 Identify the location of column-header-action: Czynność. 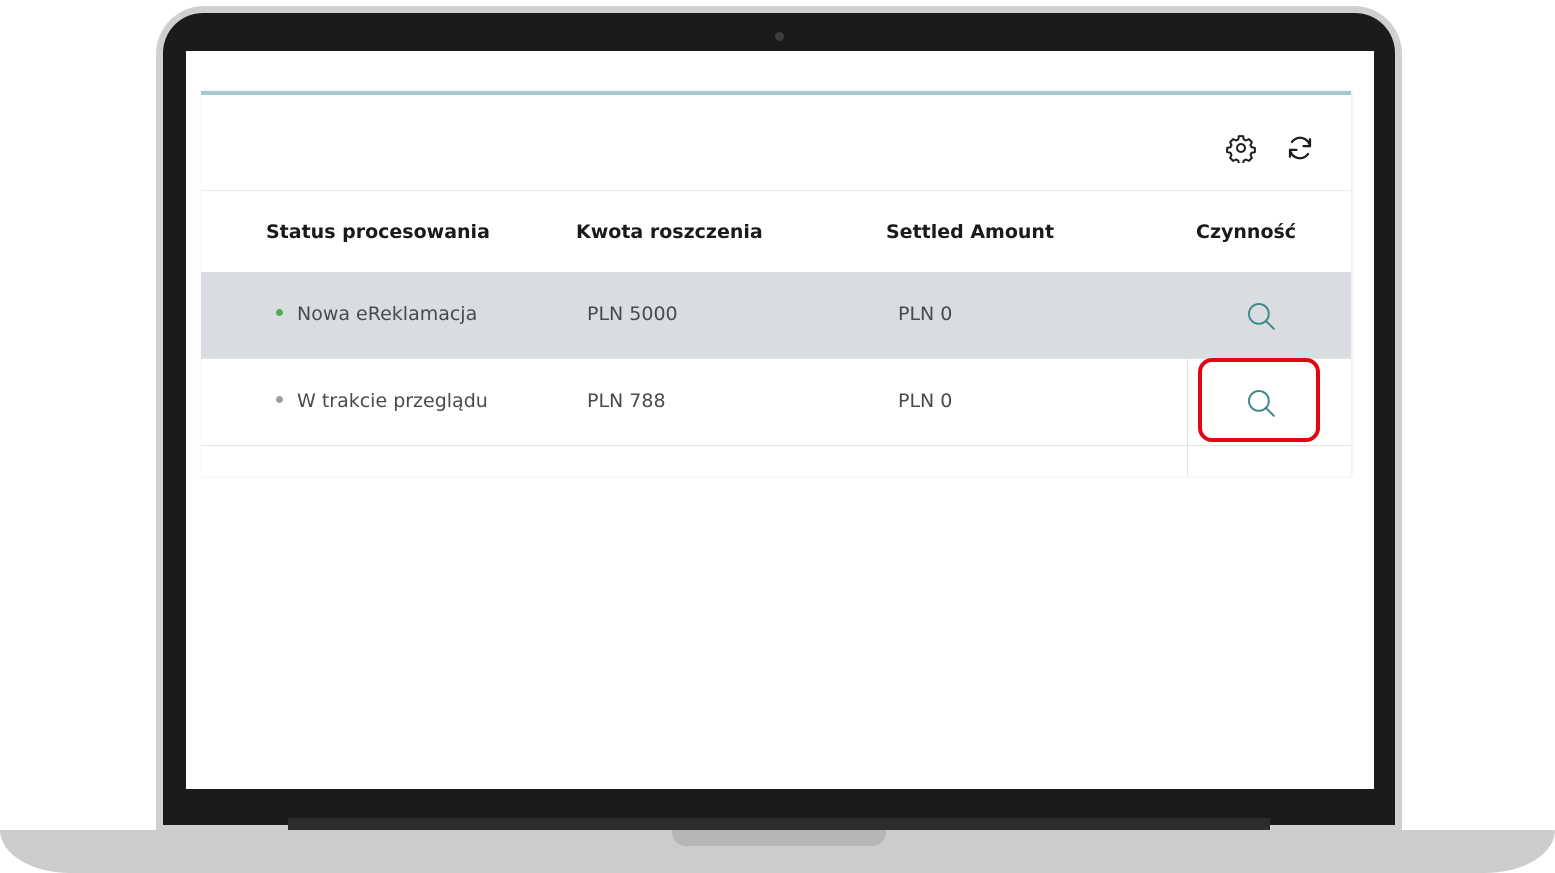
(1246, 232).